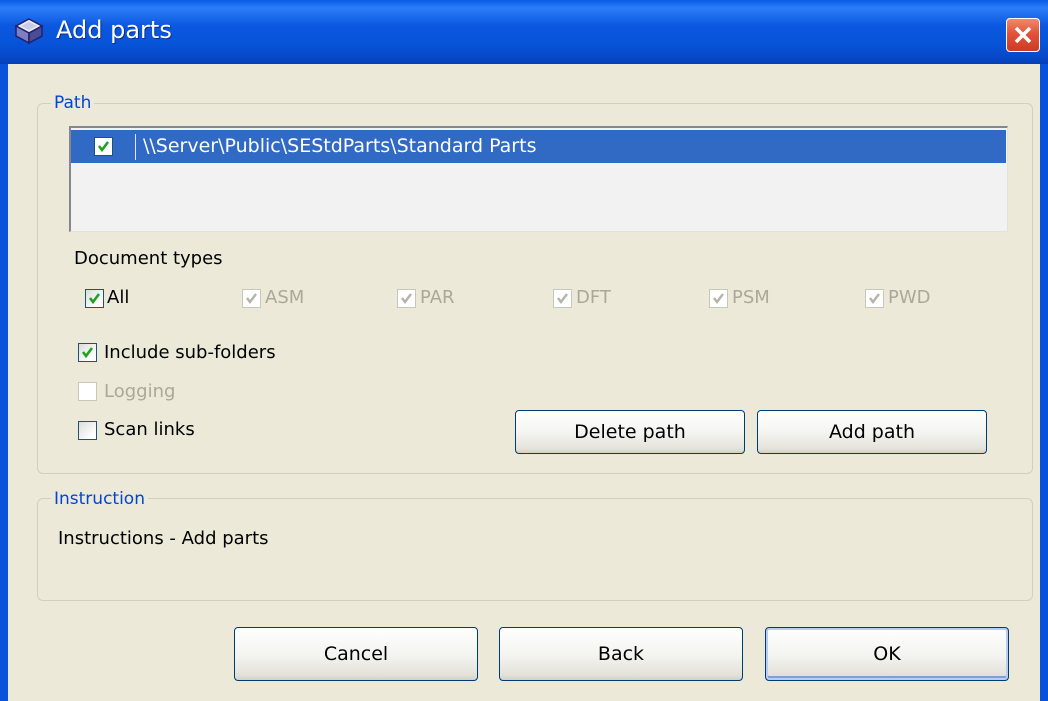 The width and height of the screenshot is (1048, 701). Describe the element at coordinates (135, 147) in the screenshot. I see `list-column-separator` at that location.